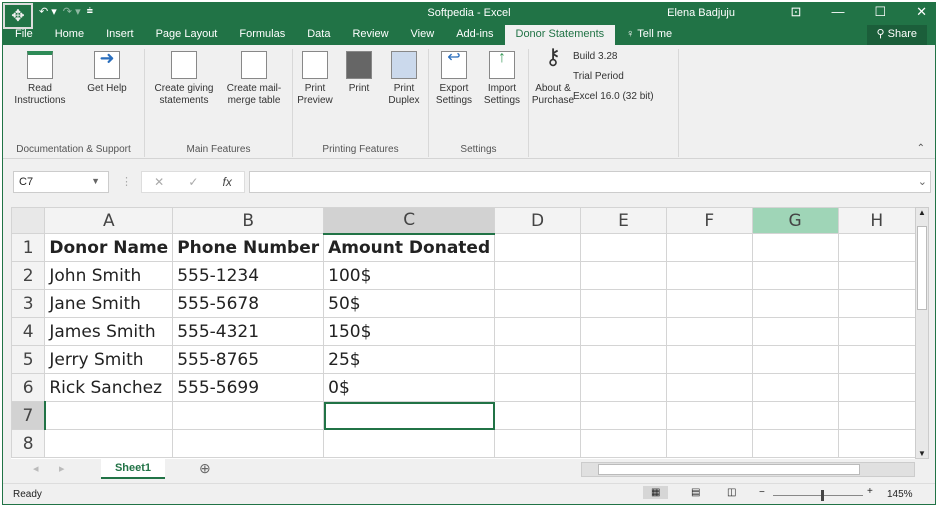 The height and width of the screenshot is (509, 940). I want to click on collapse-ribbon-icon: ⌃, so click(921, 148).